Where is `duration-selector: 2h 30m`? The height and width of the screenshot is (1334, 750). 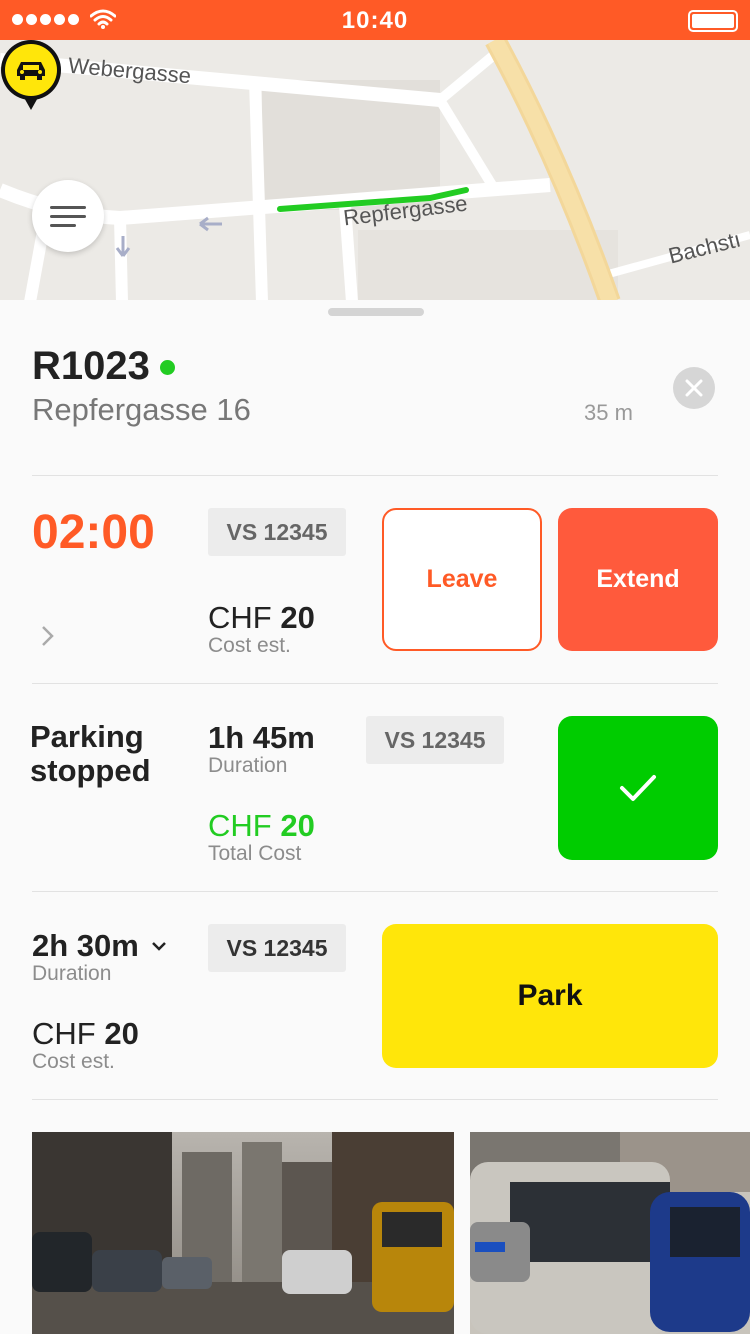
duration-selector: 2h 30m is located at coordinates (99, 946).